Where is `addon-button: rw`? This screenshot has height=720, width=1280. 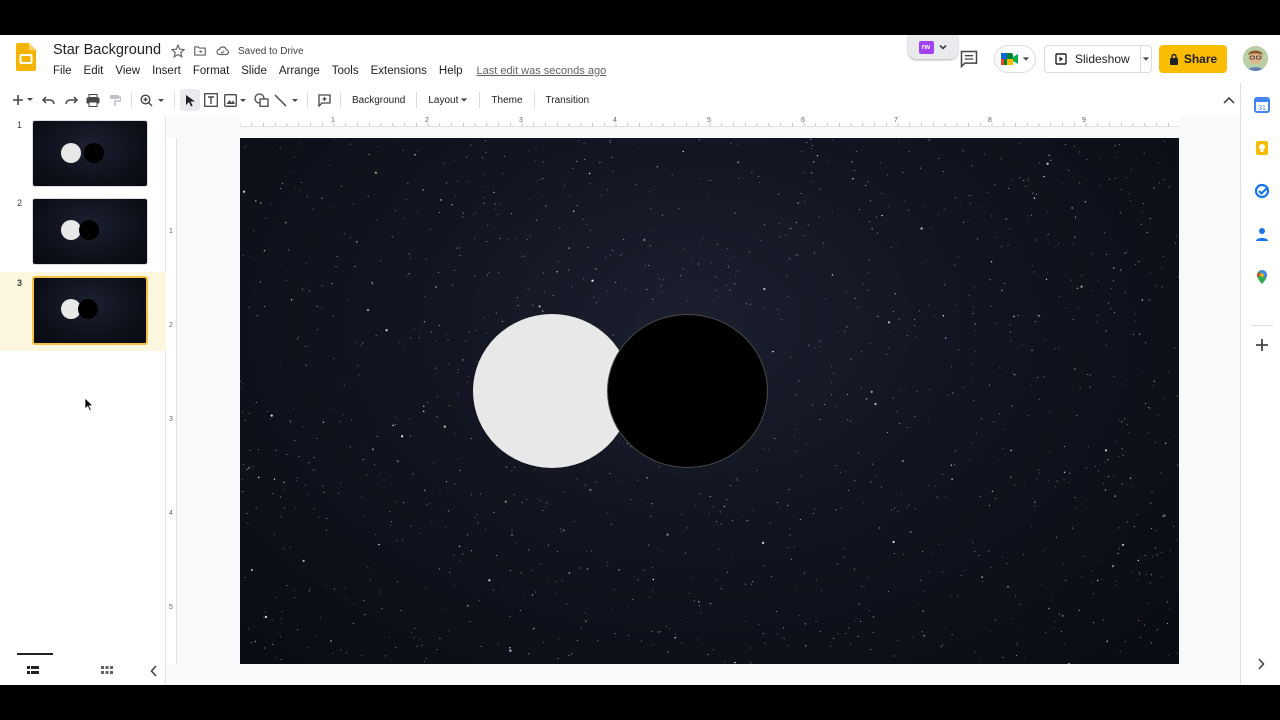 addon-button: rw is located at coordinates (933, 47).